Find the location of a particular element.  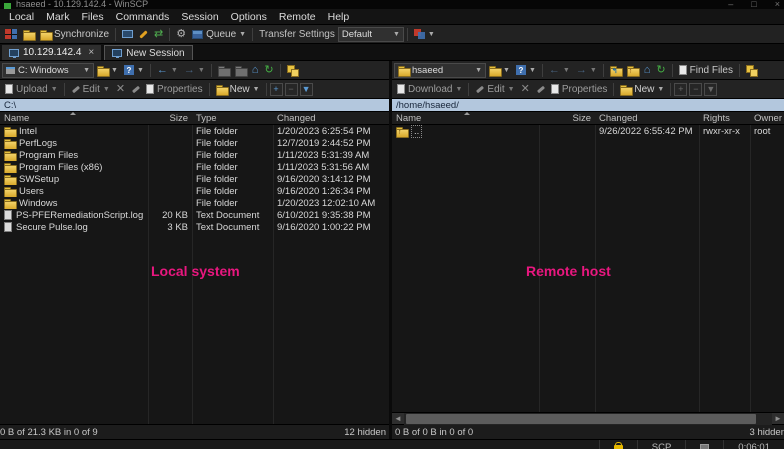

console-button is located at coordinates (143, 34).